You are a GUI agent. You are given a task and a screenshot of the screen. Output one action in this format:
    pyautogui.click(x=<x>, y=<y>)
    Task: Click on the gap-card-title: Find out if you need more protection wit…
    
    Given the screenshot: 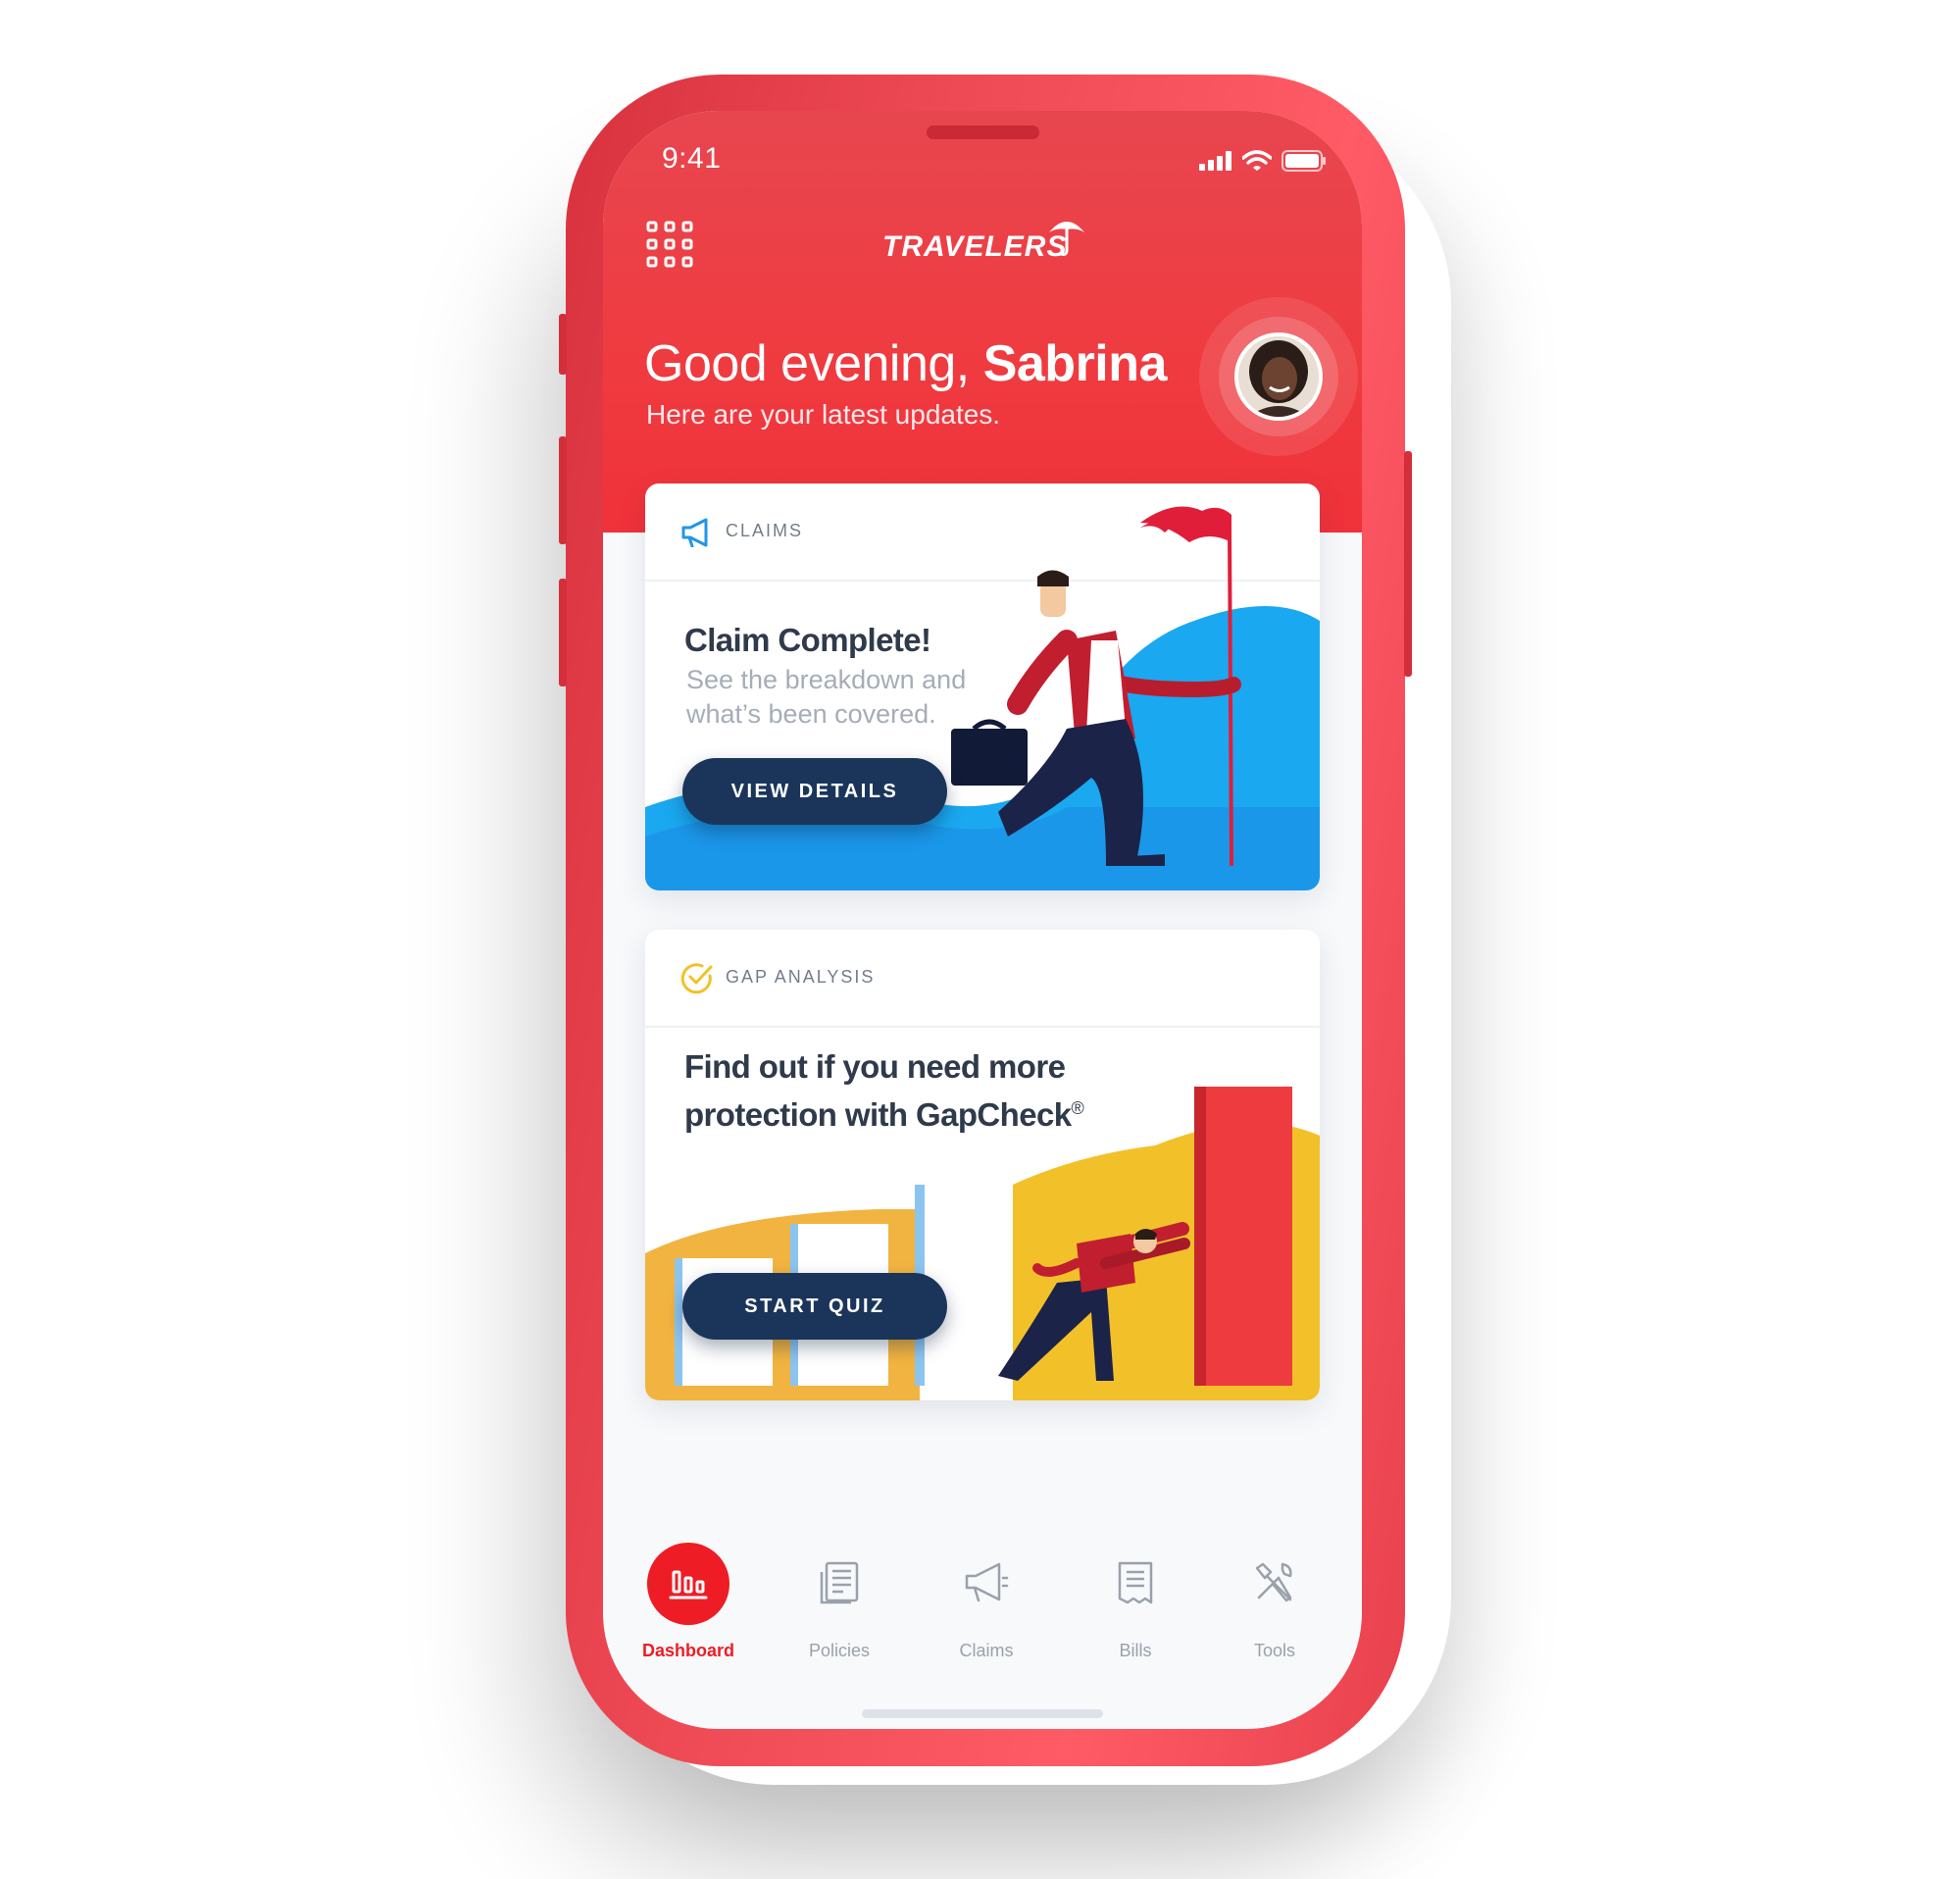 What is the action you would take?
    pyautogui.click(x=884, y=1090)
    